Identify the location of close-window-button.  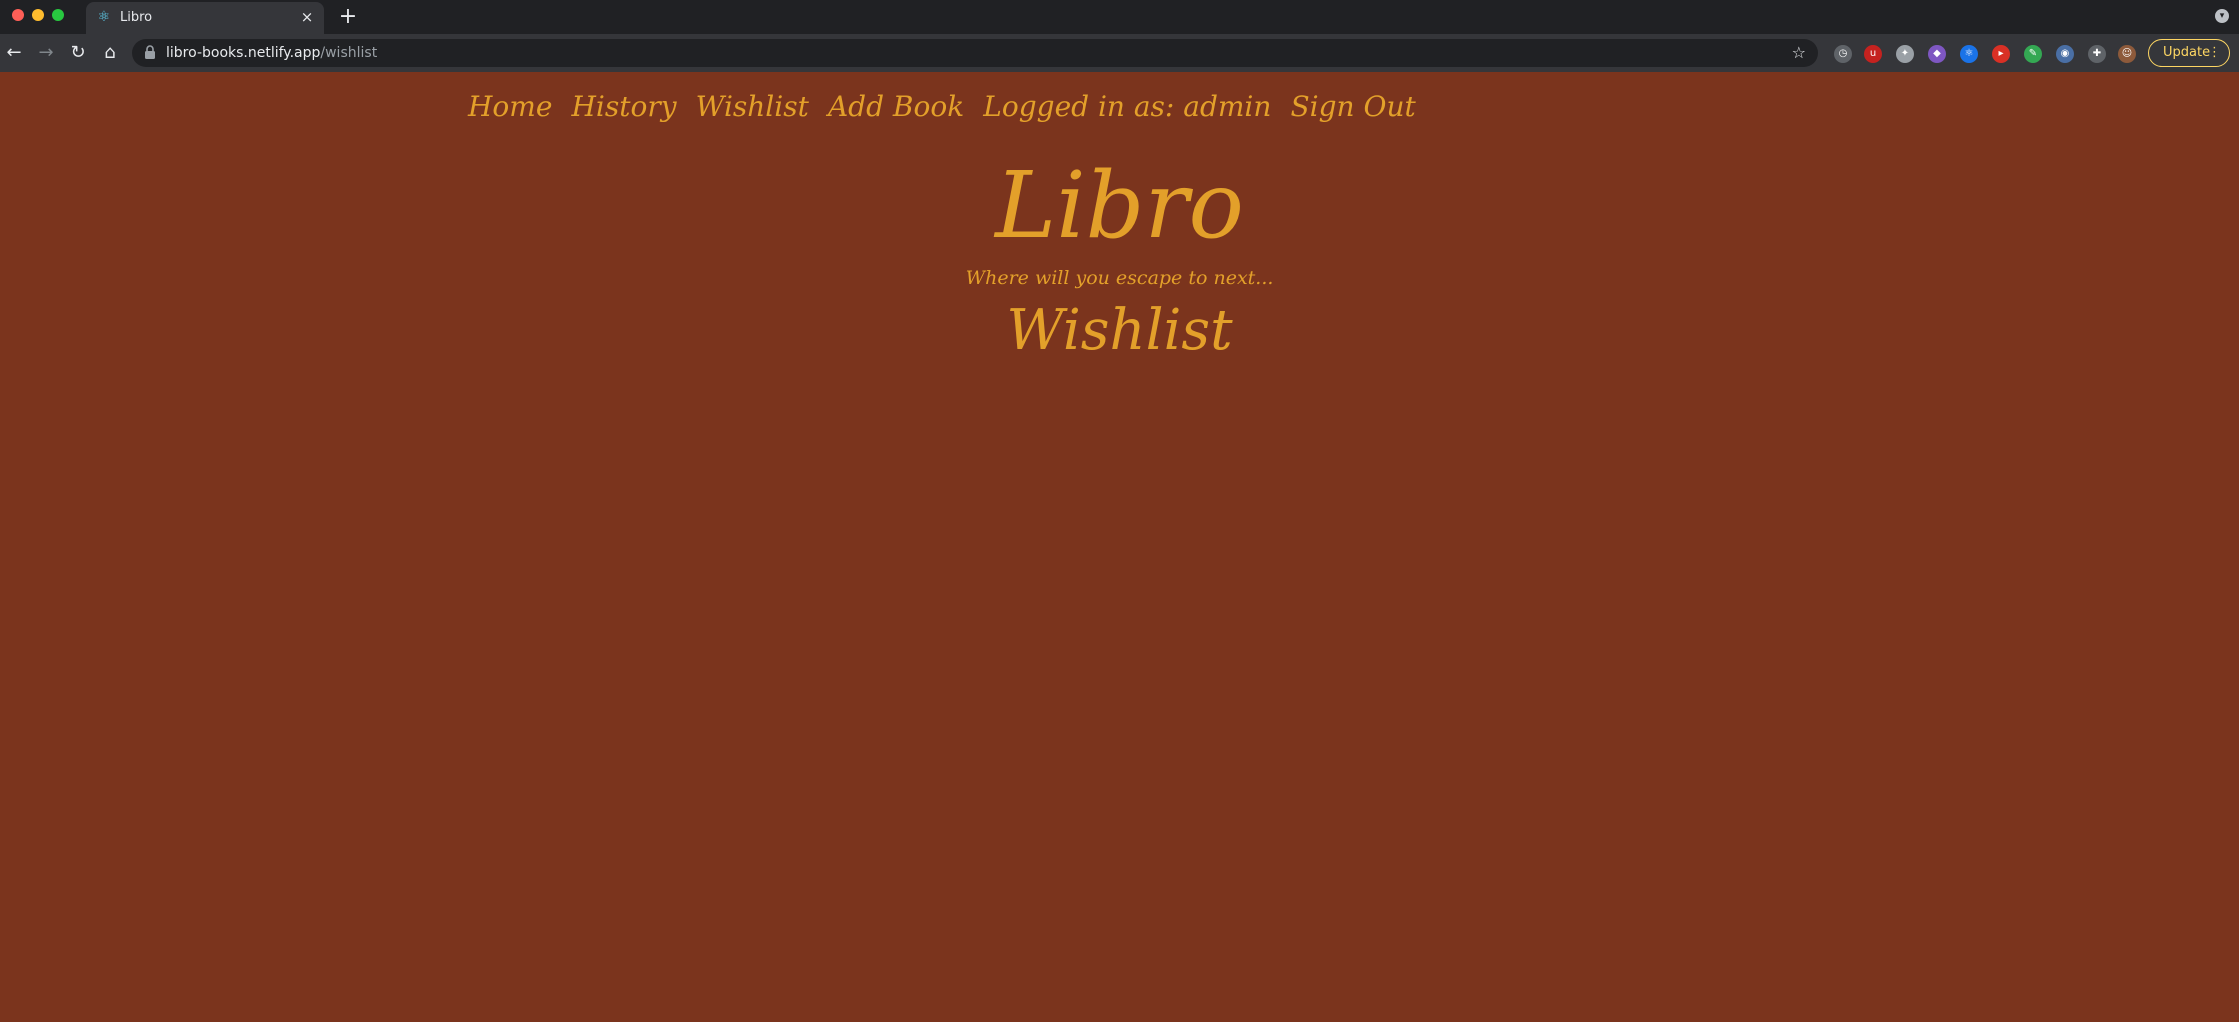
(18, 15).